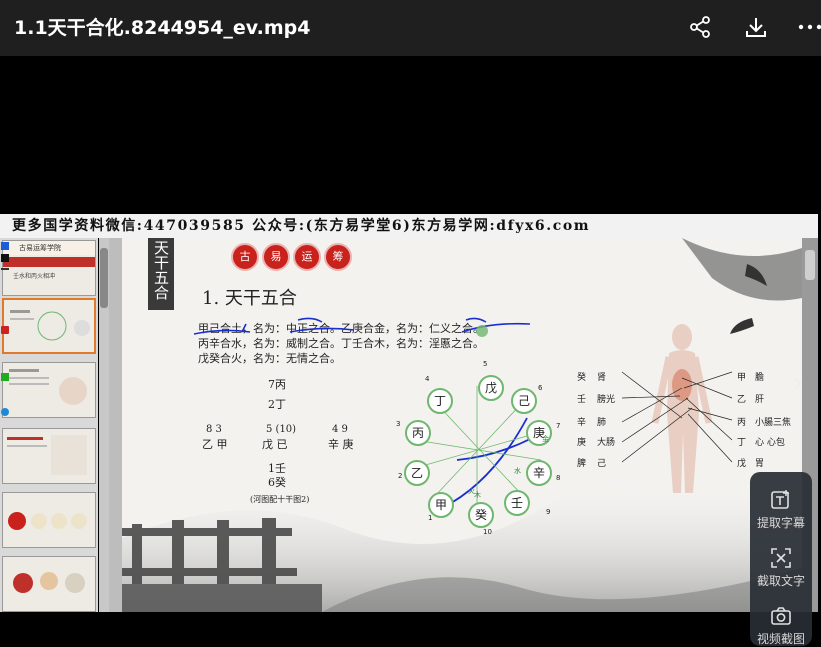 The image size is (821, 647). I want to click on vertical-title-box: 天干五合, so click(161, 274).